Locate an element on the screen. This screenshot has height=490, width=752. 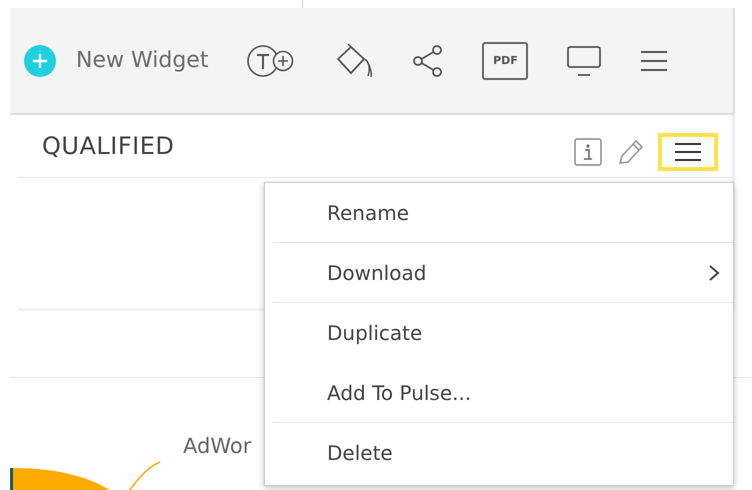
chevron-right-icon is located at coordinates (714, 272).